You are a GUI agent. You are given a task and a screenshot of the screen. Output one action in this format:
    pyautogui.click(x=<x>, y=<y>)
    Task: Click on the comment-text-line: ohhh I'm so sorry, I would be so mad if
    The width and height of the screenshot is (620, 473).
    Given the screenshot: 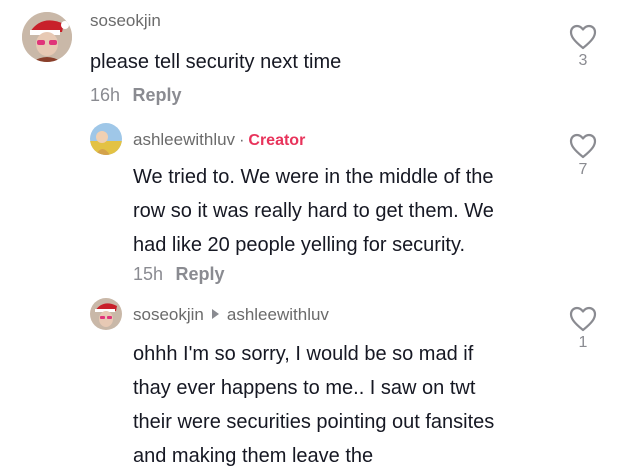 What is the action you would take?
    pyautogui.click(x=303, y=354)
    